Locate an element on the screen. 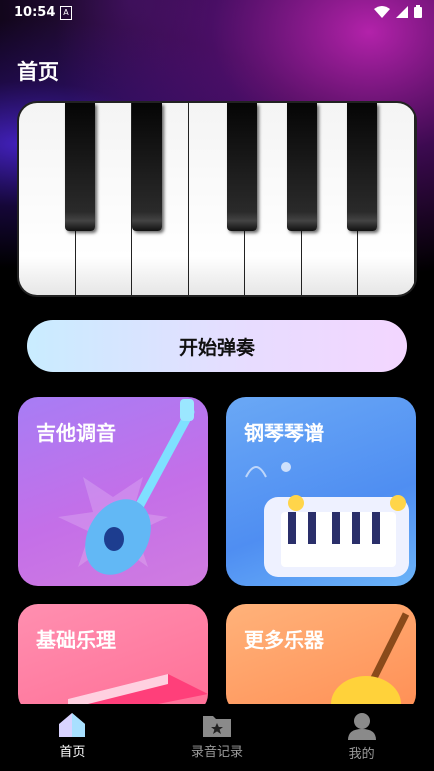 This screenshot has width=434, height=771. piano-sheet-card: 钢琴琴谱 is located at coordinates (321, 491).